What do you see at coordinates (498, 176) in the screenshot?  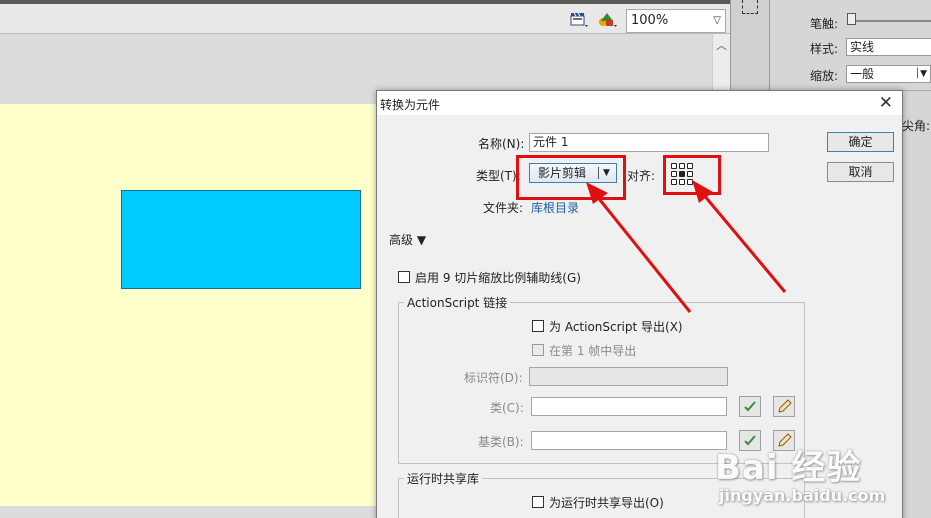 I see `type-label: 类型(T):` at bounding box center [498, 176].